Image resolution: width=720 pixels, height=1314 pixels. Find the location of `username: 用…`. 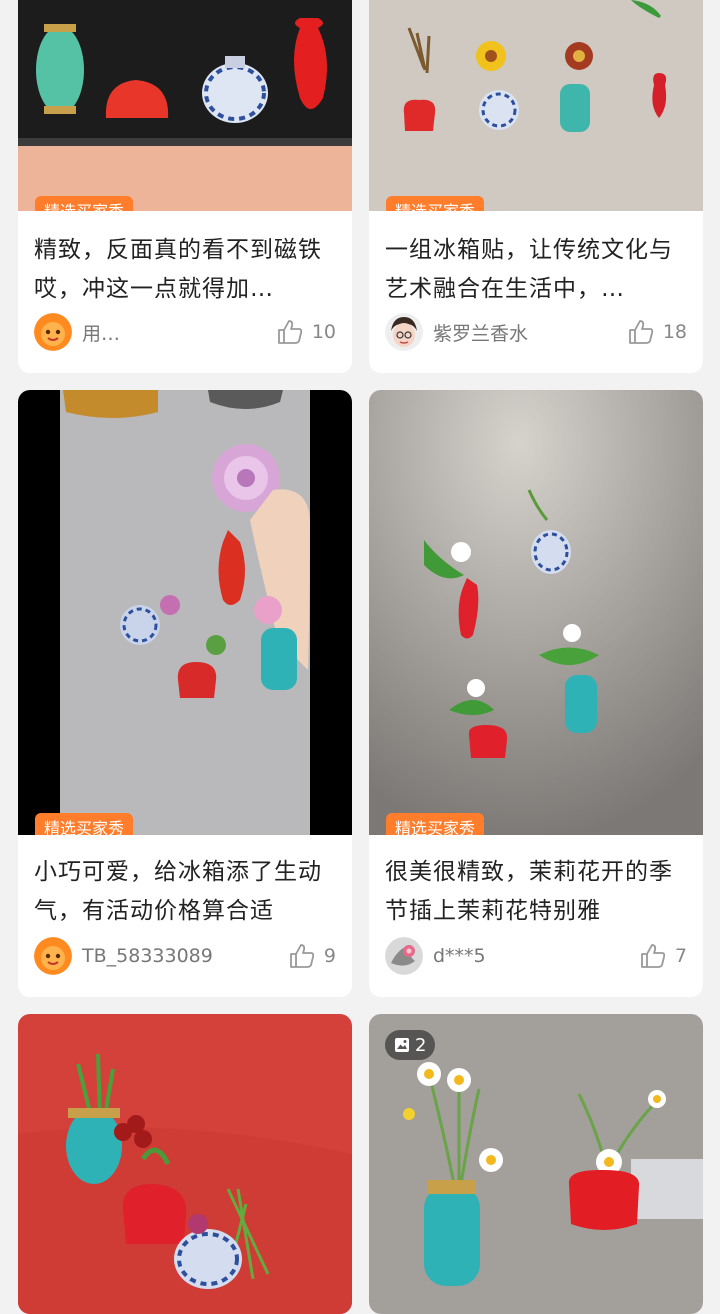

username: 用… is located at coordinates (179, 332).